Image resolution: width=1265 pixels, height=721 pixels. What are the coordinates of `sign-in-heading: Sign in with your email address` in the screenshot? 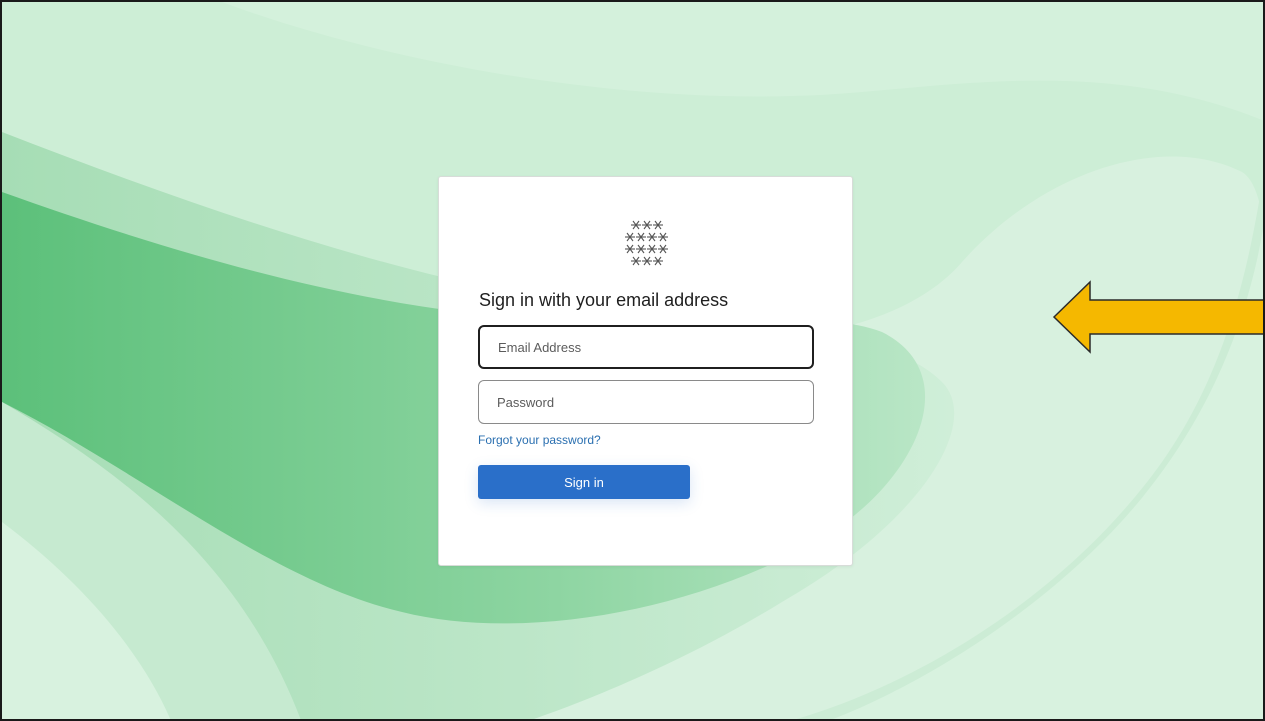 It's located at (604, 300).